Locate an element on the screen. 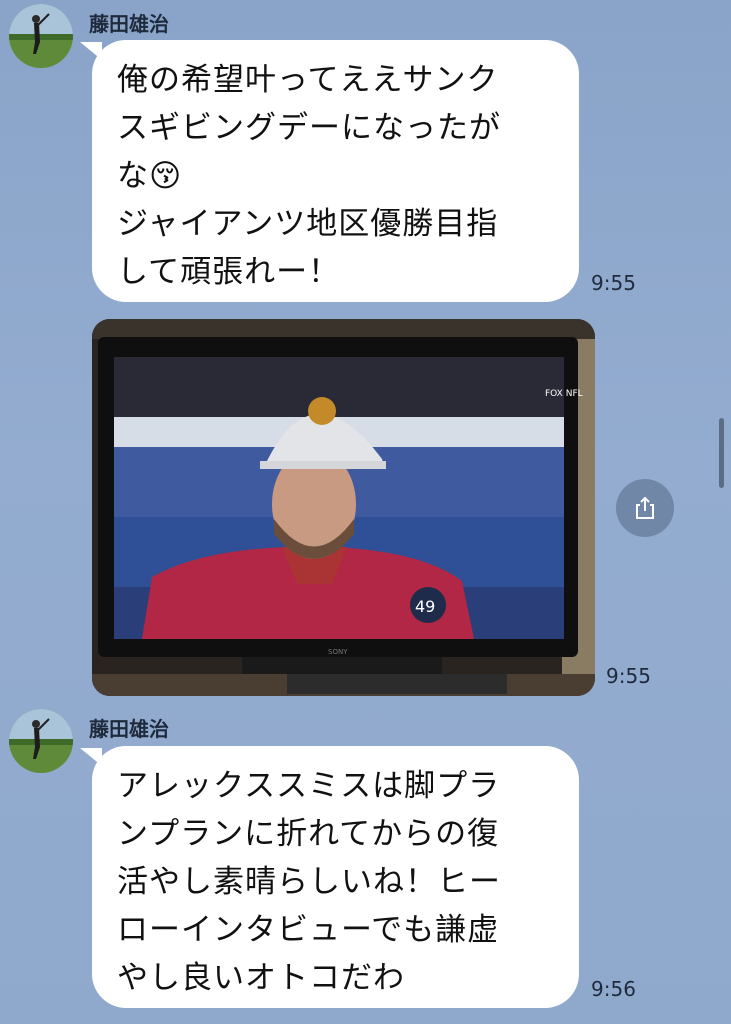  message-timestamp: 9:56 is located at coordinates (613, 989).